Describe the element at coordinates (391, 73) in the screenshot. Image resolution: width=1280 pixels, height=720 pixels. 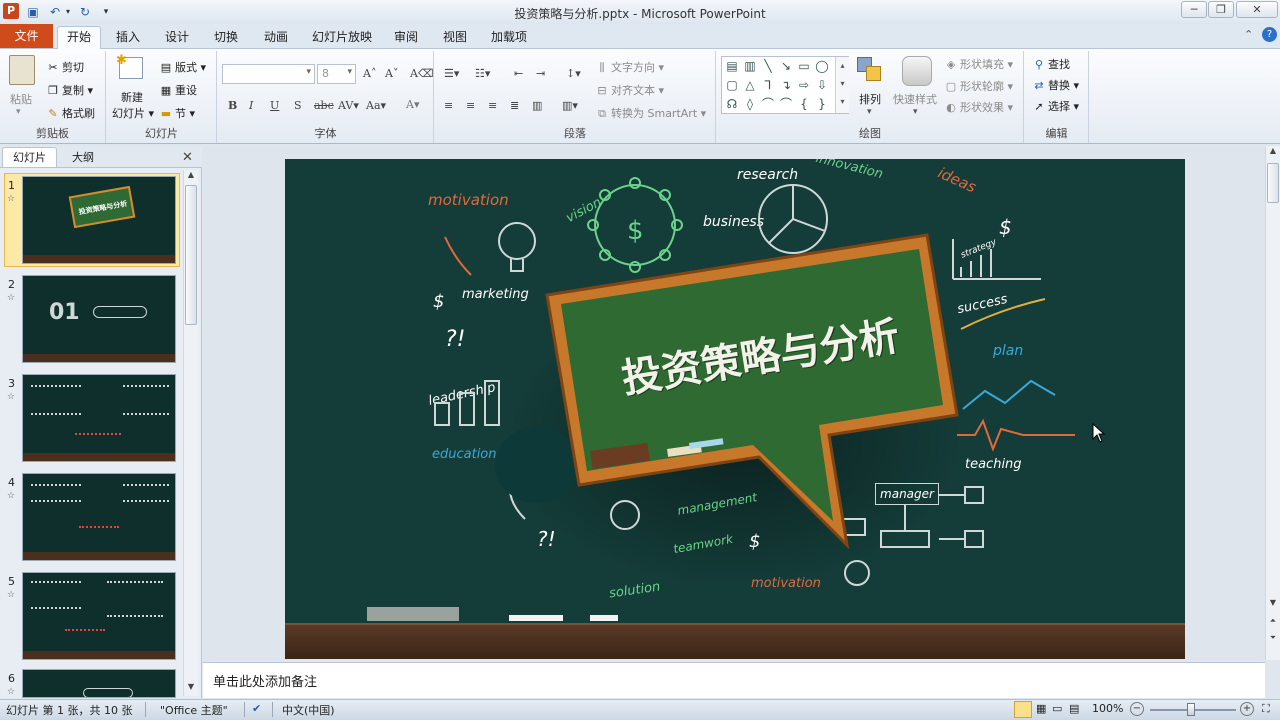
I see `shrink-font-icon: A˅` at that location.